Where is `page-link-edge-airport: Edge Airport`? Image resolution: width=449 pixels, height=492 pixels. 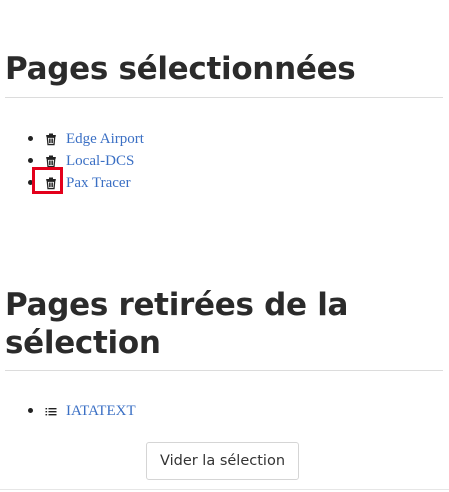
page-link-edge-airport: Edge Airport is located at coordinates (105, 139).